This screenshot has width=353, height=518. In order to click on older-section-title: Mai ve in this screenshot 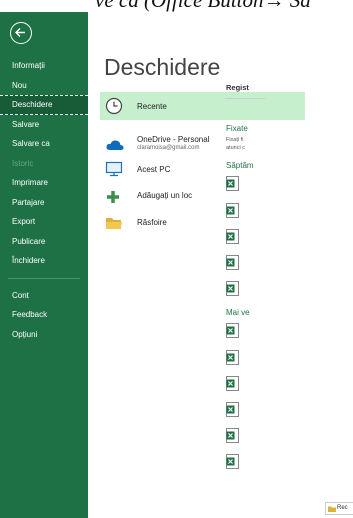, I will do `click(238, 312)`.